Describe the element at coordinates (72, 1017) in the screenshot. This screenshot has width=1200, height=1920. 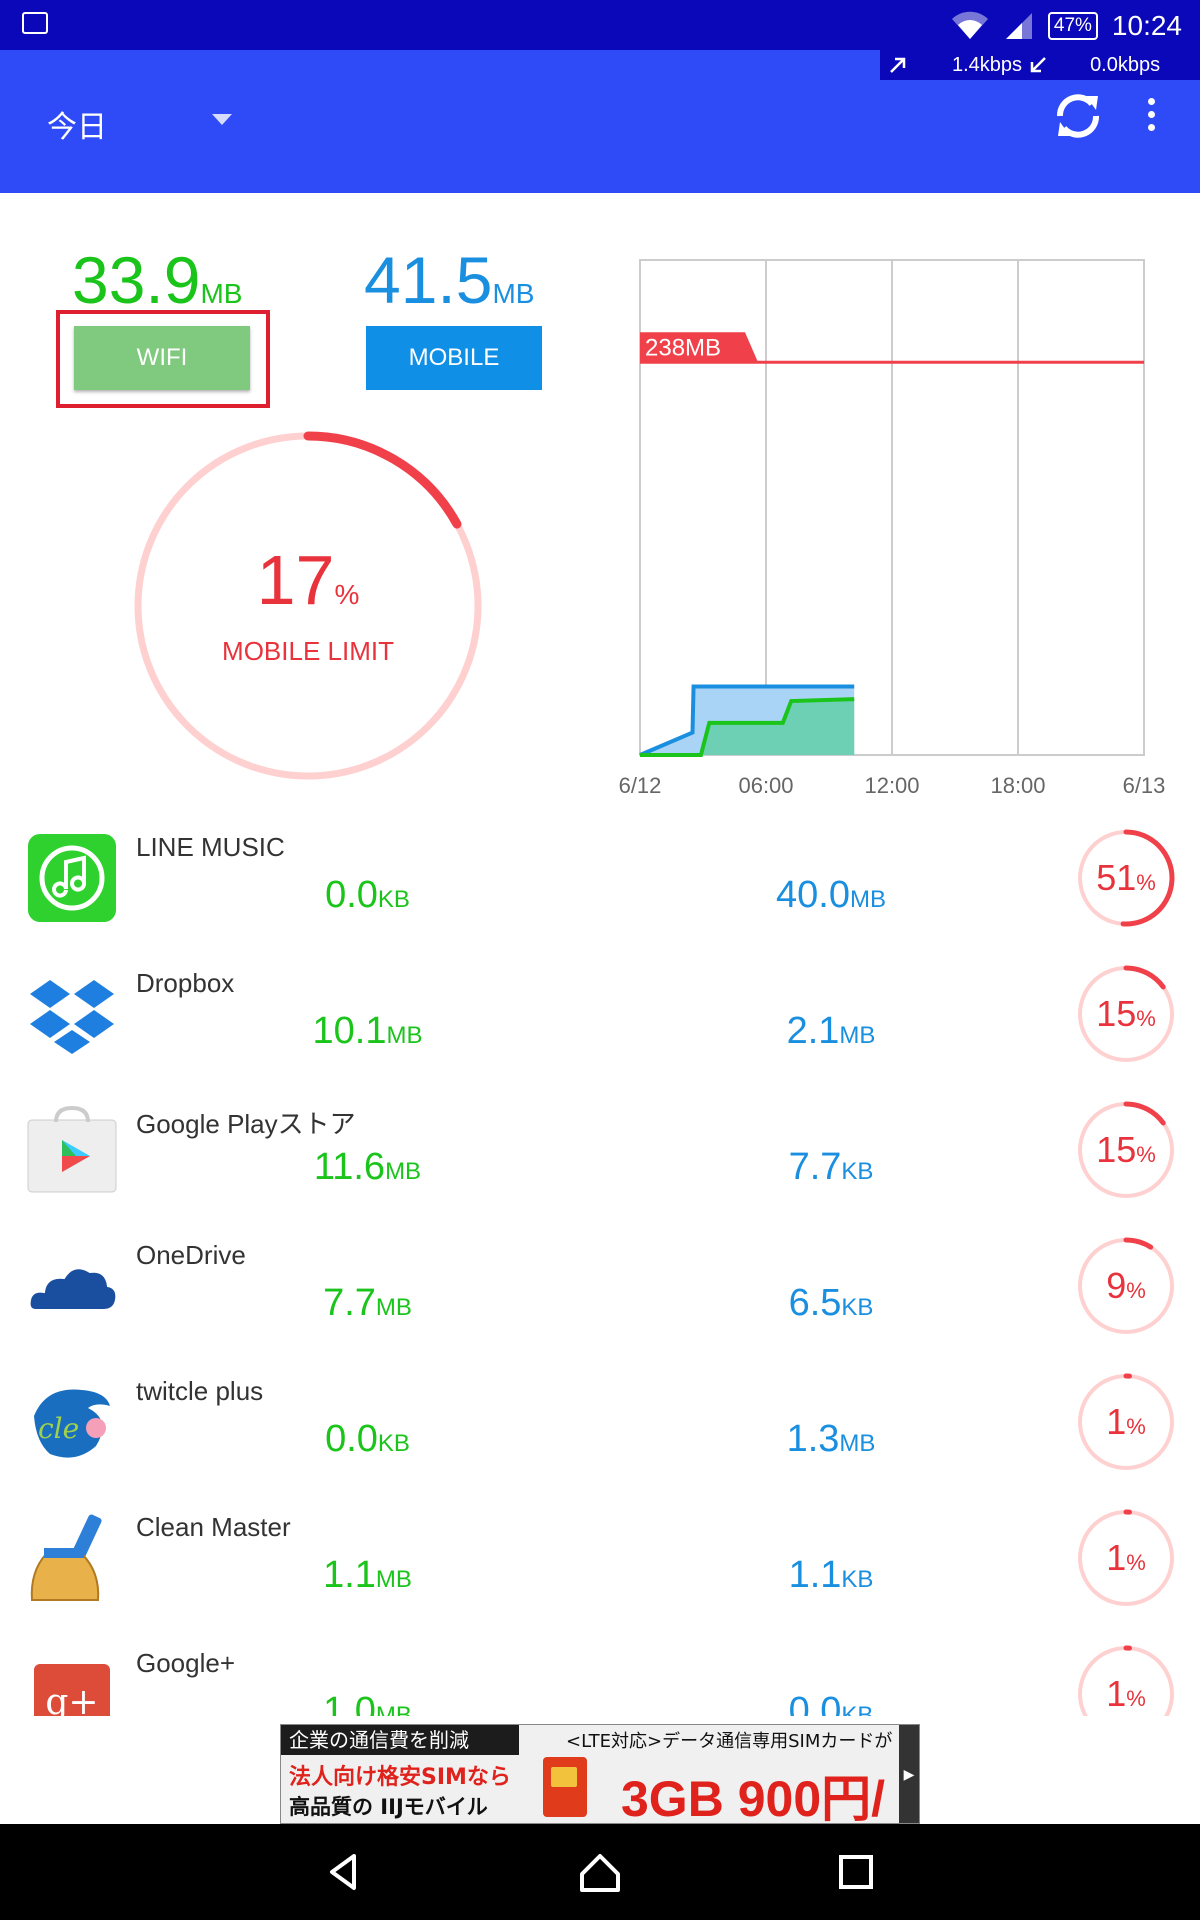
I see `dropbox-icon` at that location.